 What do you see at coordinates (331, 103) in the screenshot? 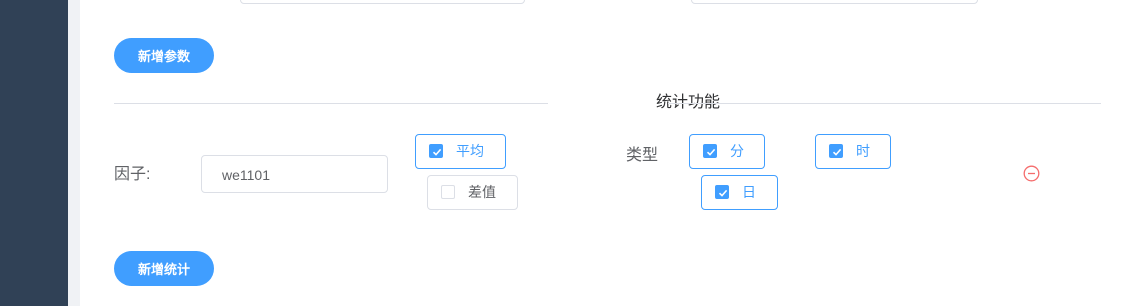
I see `divider-left` at bounding box center [331, 103].